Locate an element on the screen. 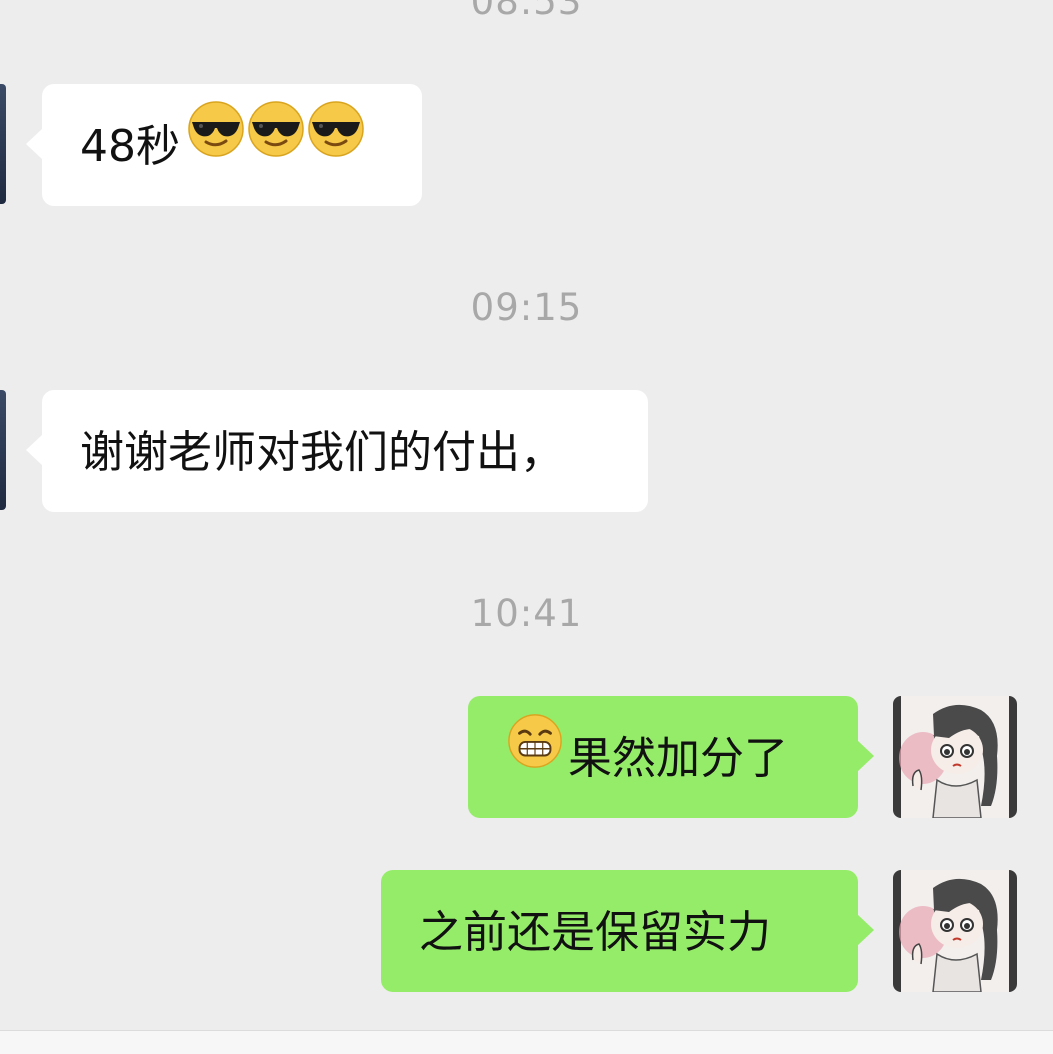  outgoing-message-bubble: 之前还是保留实力 is located at coordinates (627, 931).